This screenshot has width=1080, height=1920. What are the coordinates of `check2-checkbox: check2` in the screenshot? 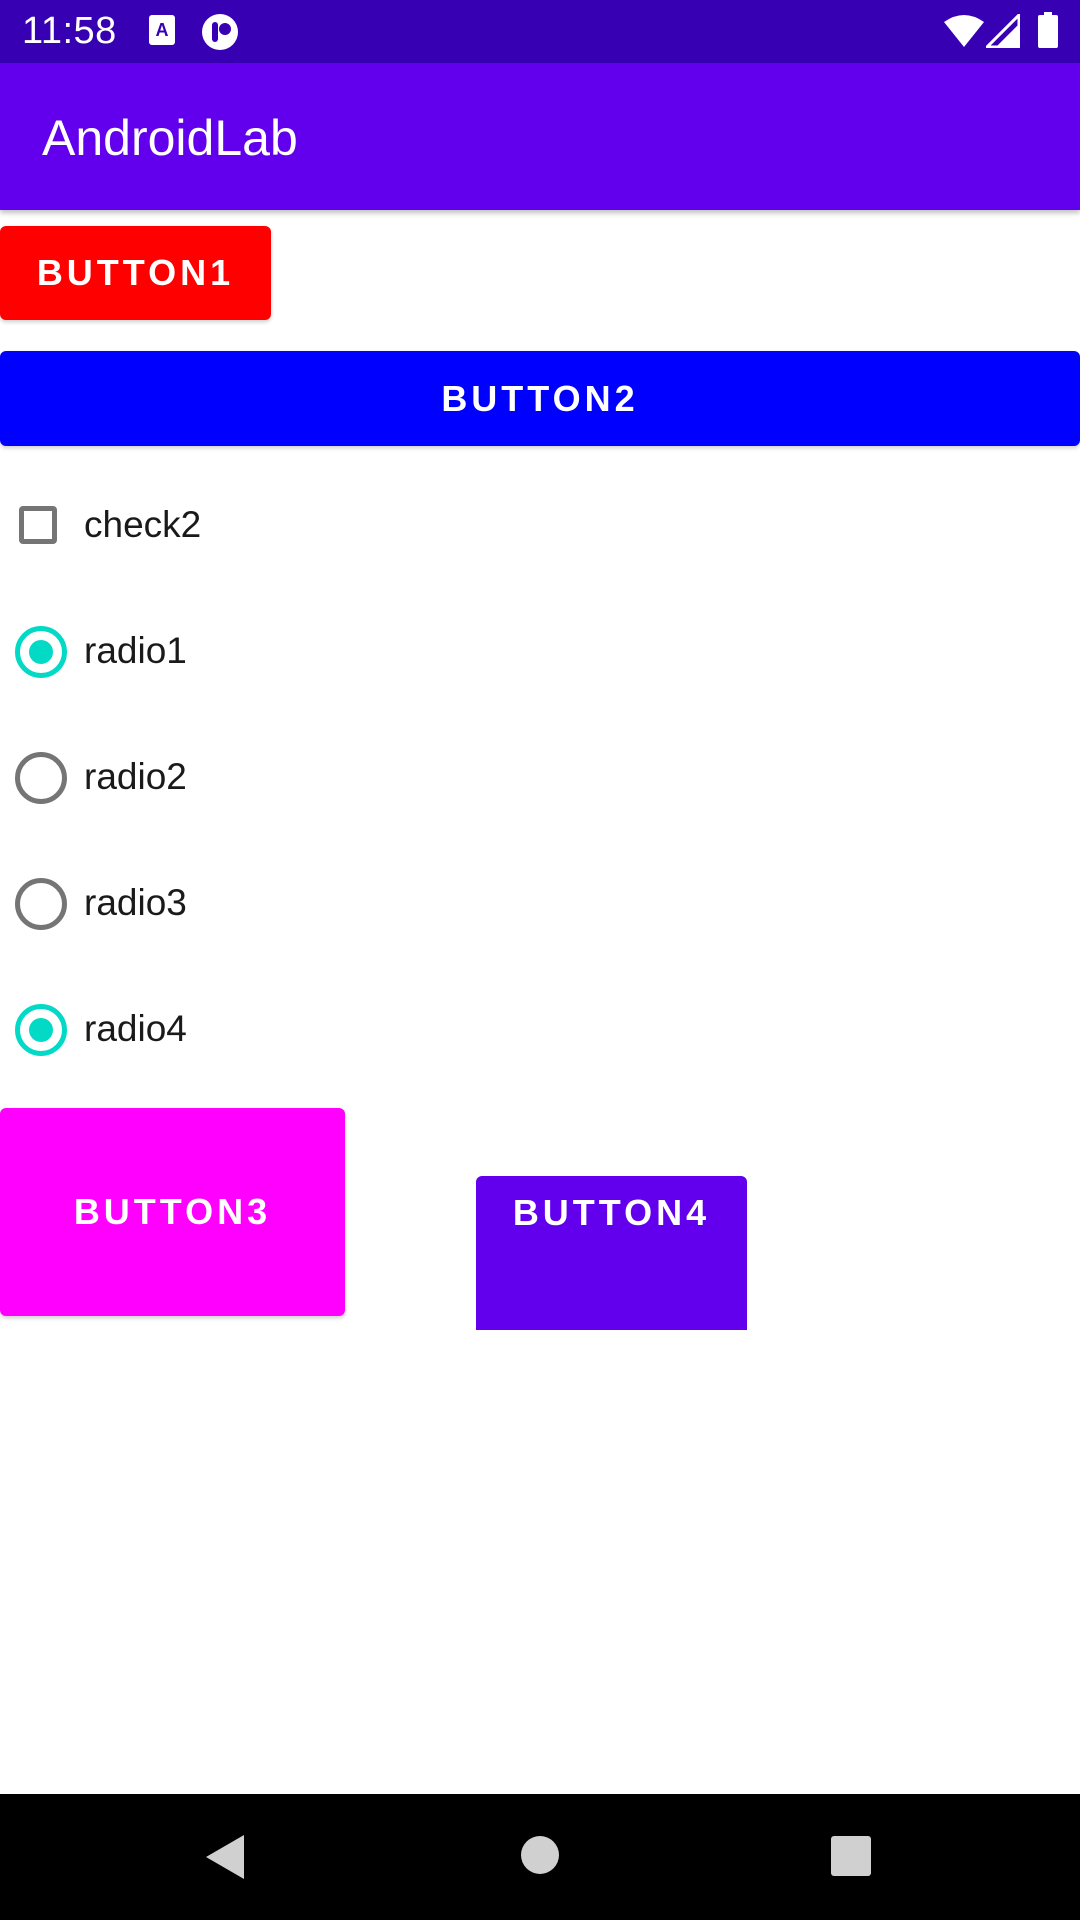 It's located at (300, 525).